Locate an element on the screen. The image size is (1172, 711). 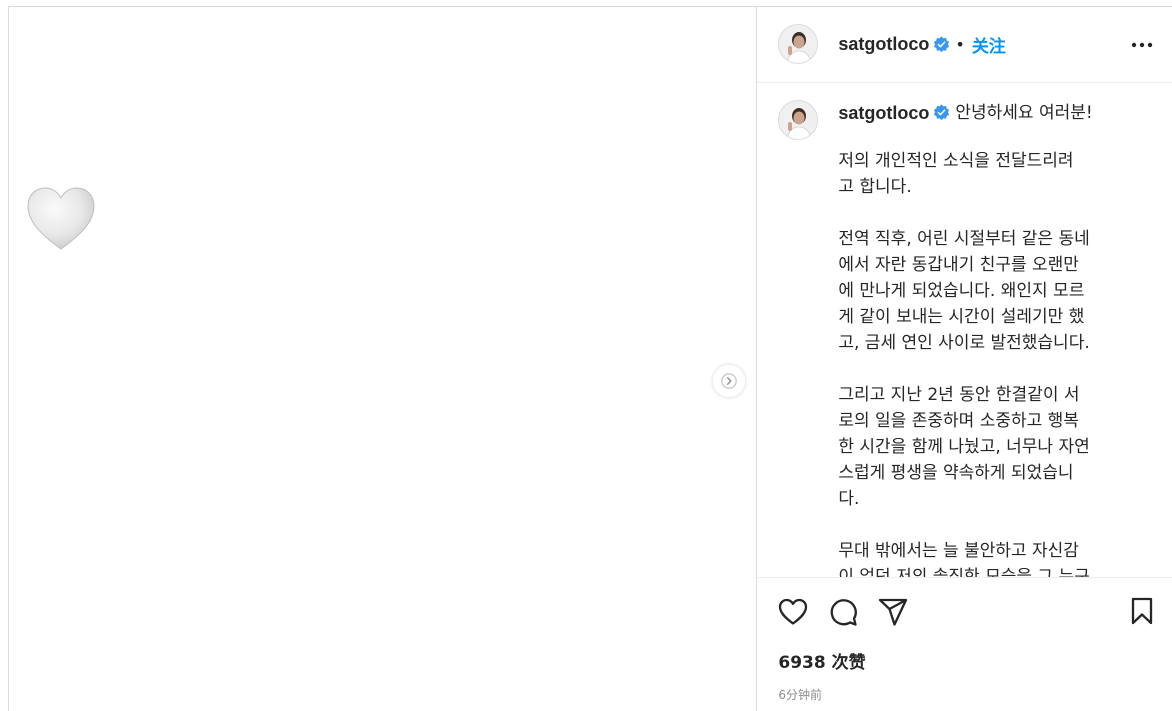
comment-icon is located at coordinates (844, 612).